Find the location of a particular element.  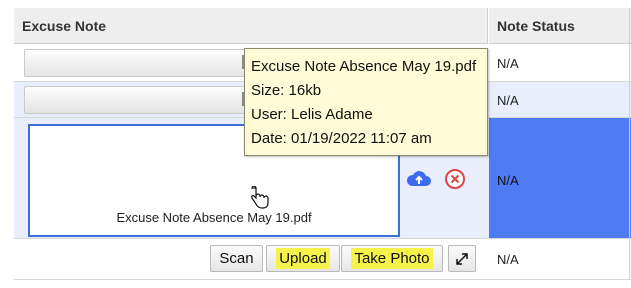

table-border is located at coordinates (629, 144).